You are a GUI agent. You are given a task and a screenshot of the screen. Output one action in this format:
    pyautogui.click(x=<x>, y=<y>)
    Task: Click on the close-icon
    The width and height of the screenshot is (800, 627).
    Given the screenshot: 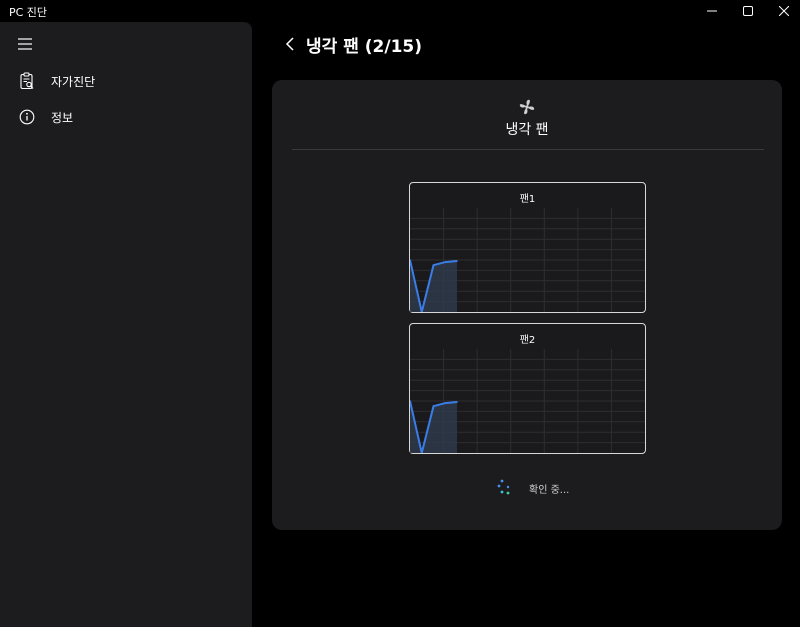 What is the action you would take?
    pyautogui.click(x=784, y=11)
    